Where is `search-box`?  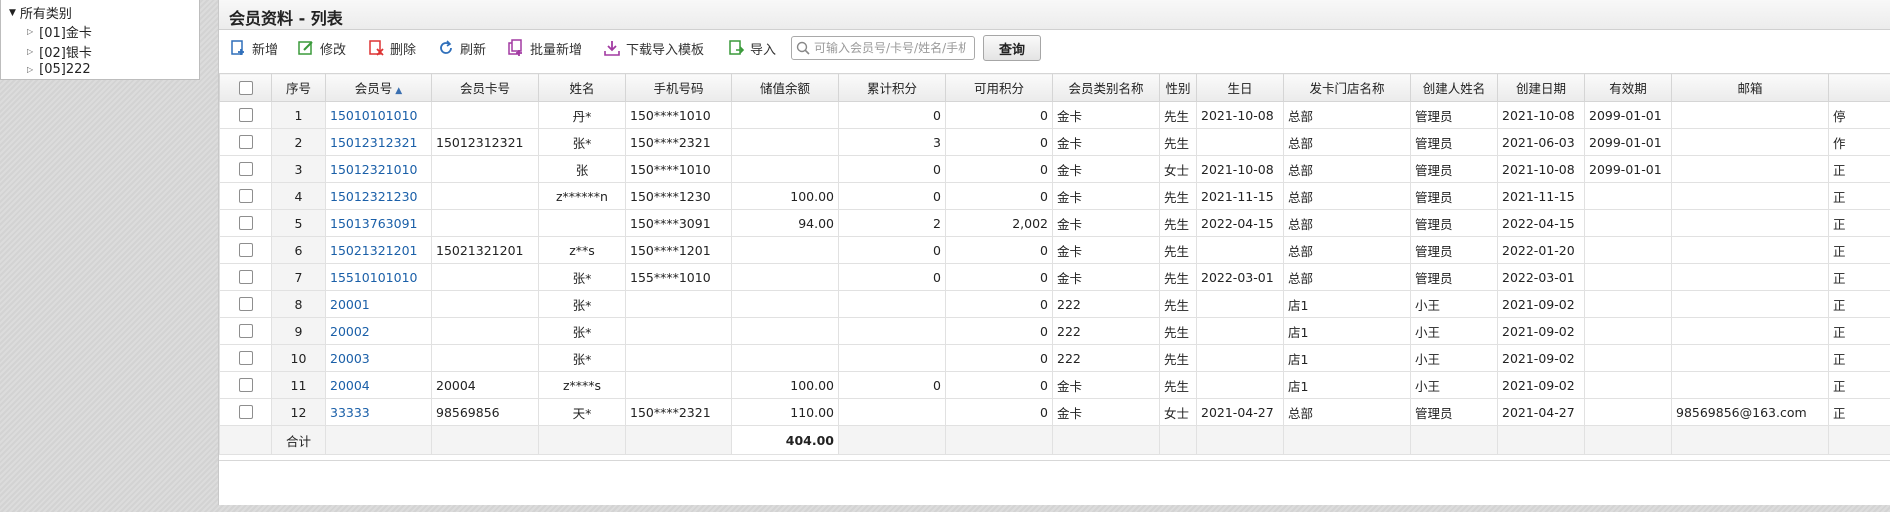 search-box is located at coordinates (883, 48).